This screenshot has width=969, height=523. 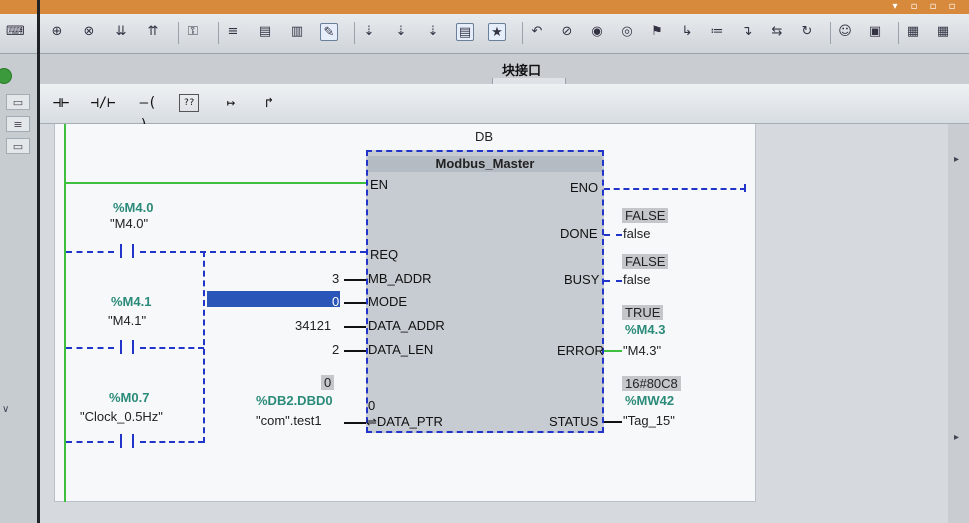 What do you see at coordinates (18, 124) in the screenshot?
I see `panel-icon-2: ≡` at bounding box center [18, 124].